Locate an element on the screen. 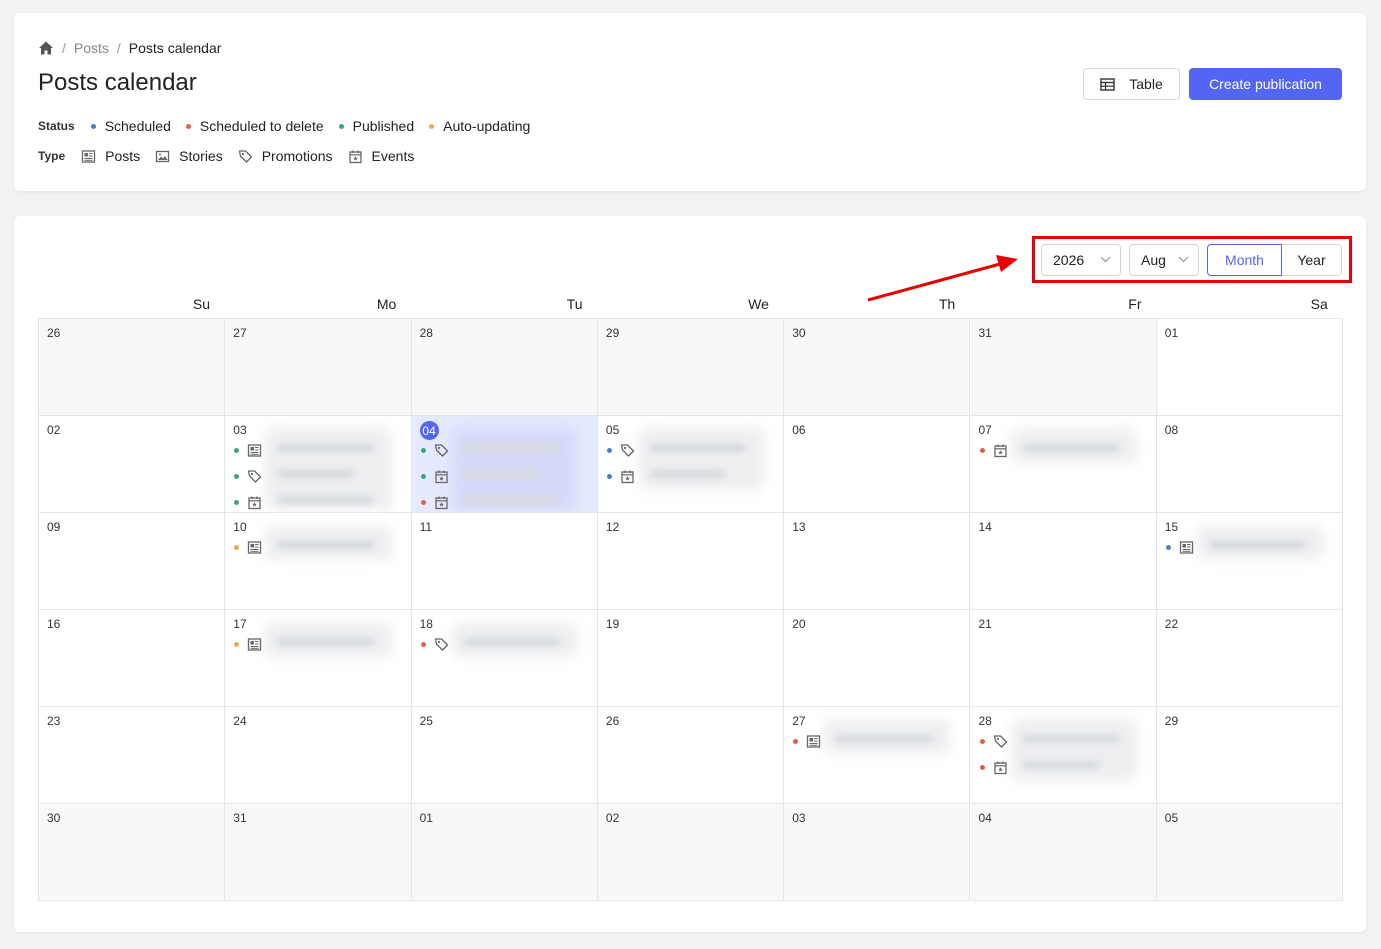 The height and width of the screenshot is (949, 1381). day-number: 31 is located at coordinates (240, 818).